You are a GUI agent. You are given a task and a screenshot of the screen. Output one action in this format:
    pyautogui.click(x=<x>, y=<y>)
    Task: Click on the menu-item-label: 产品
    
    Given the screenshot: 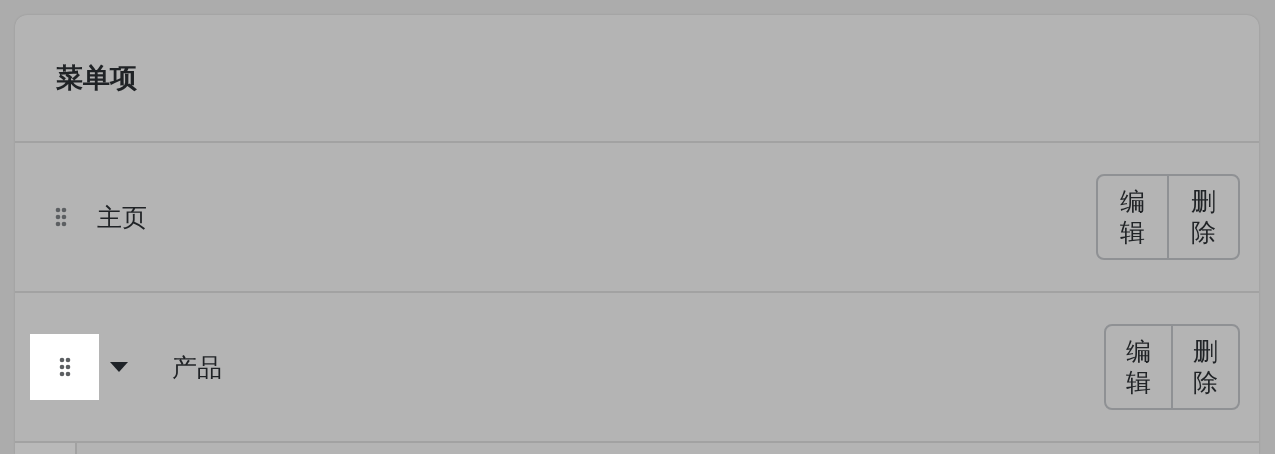 What is the action you would take?
    pyautogui.click(x=197, y=367)
    